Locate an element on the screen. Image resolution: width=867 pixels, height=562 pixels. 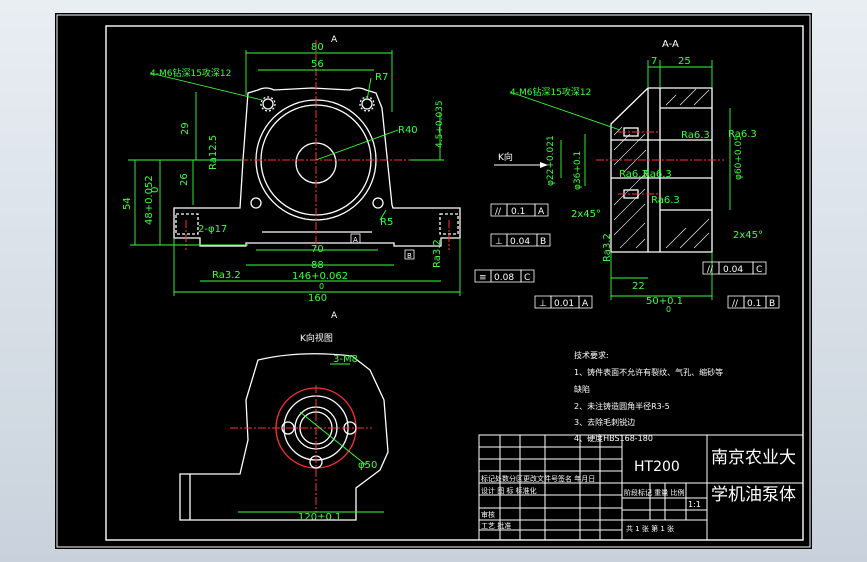
dim-146: 146+0.062 is located at coordinates (320, 276).